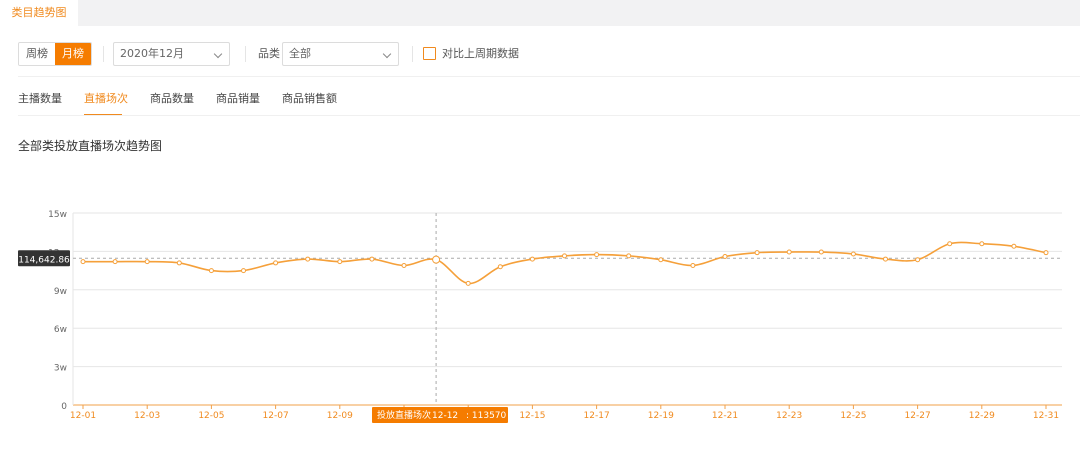 This screenshot has height=466, width=1080. I want to click on y-crosshair-label: 114,642.86, so click(44, 258).